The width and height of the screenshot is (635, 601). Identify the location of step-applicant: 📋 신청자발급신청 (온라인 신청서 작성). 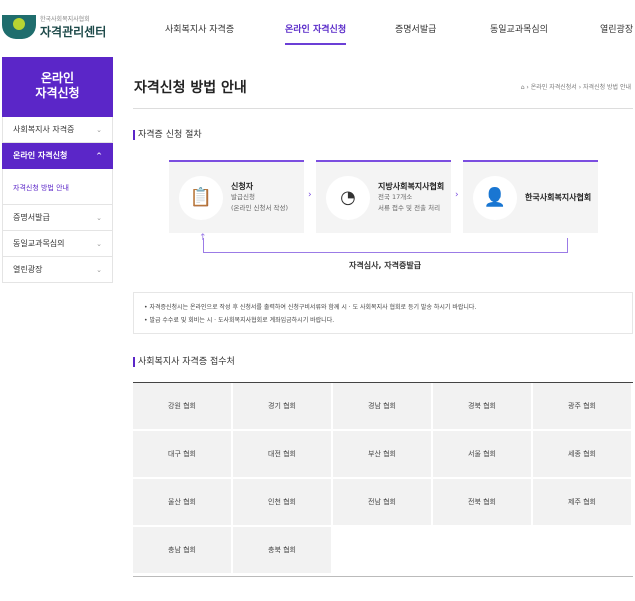
(236, 196).